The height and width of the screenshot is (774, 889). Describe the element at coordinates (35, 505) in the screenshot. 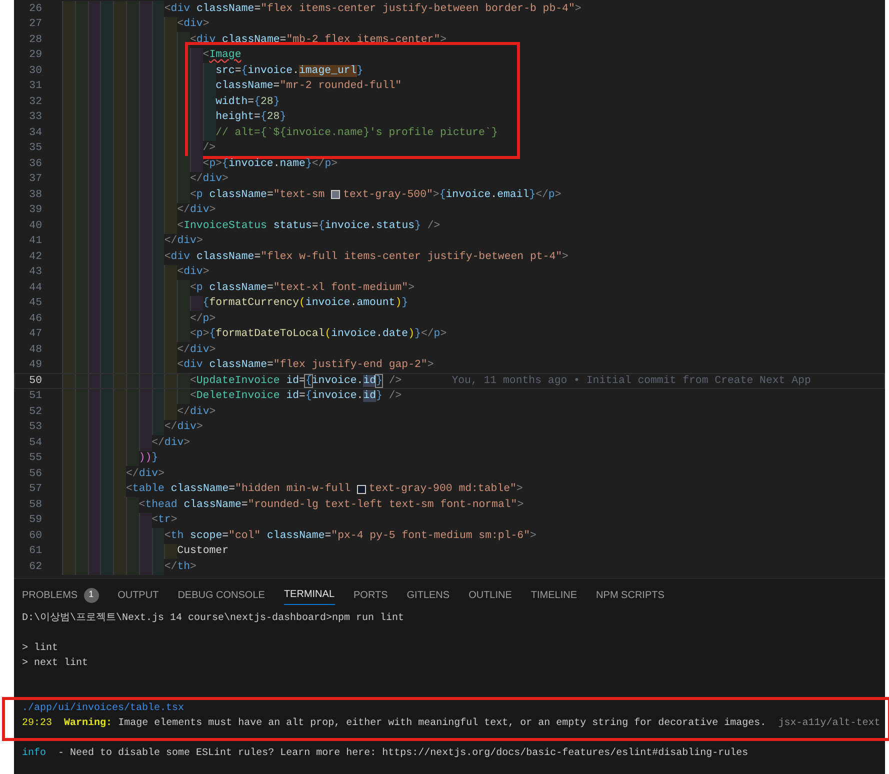

I see `line-number: 58` at that location.